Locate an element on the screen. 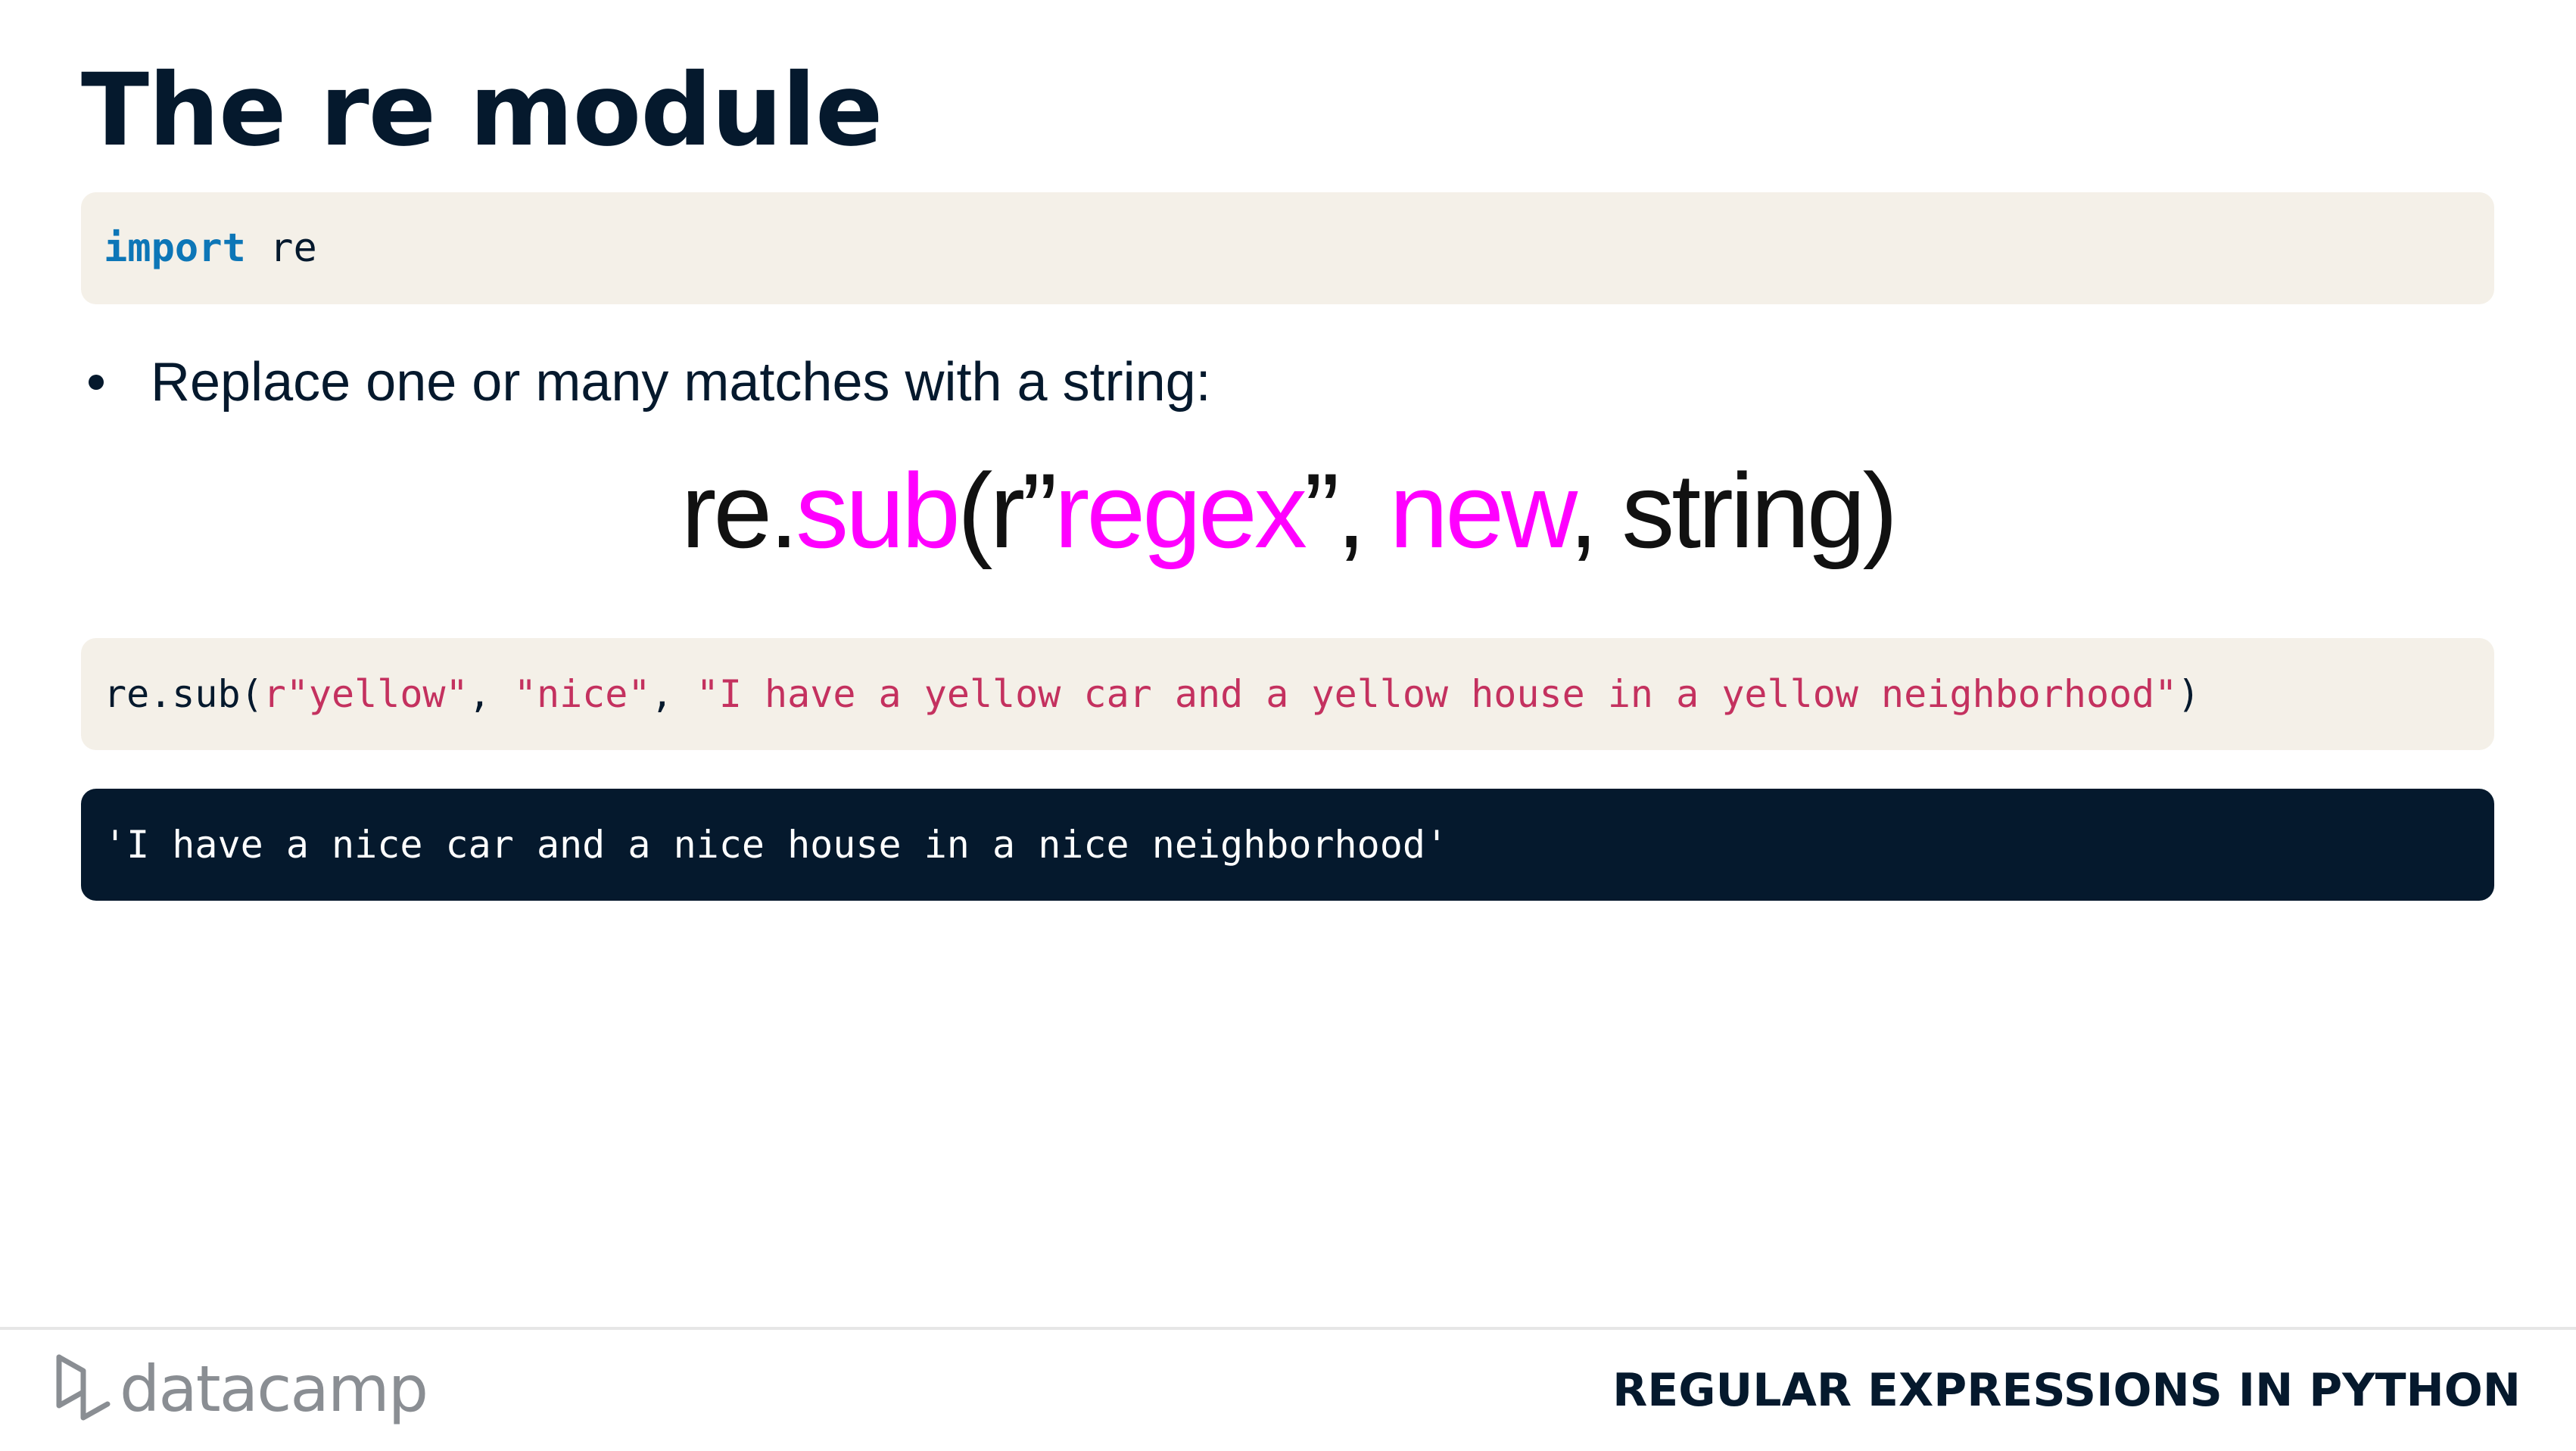 This screenshot has height=1451, width=2576. datacamp-logo: datacamp is located at coordinates (240, 1389).